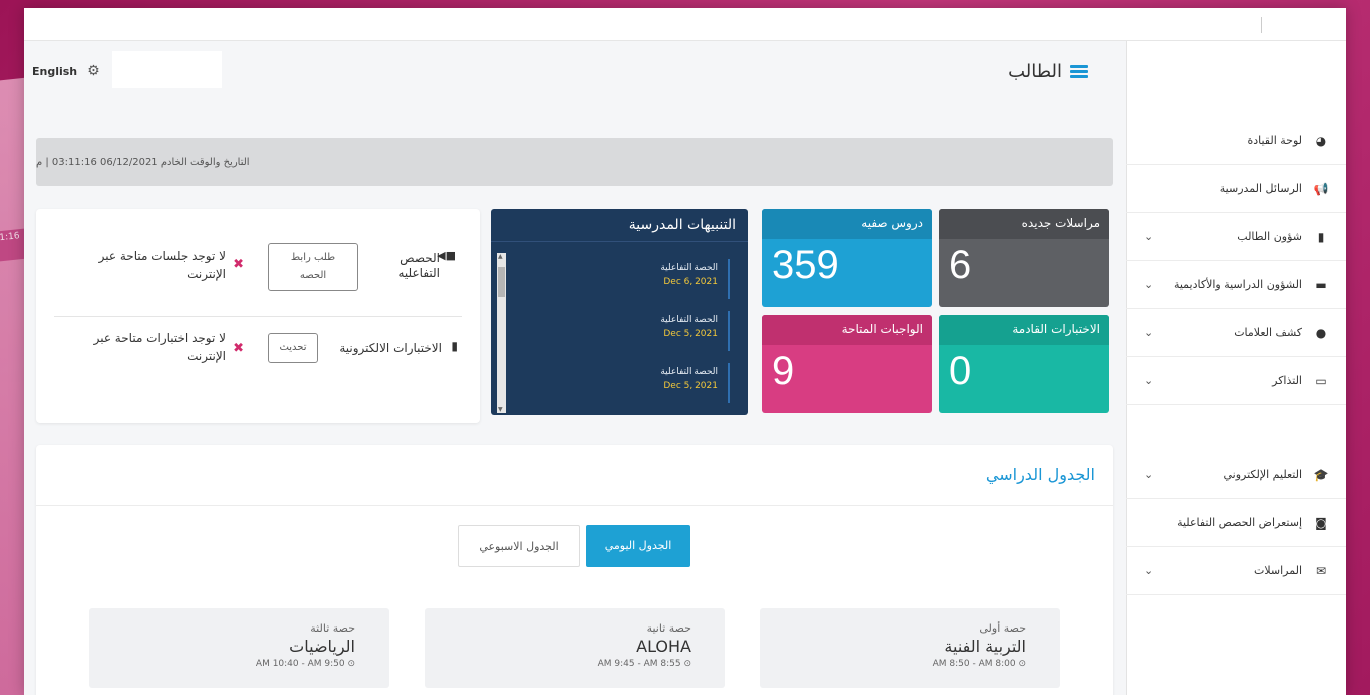 Image resolution: width=1370 pixels, height=695 pixels. Describe the element at coordinates (690, 282) in the screenshot. I see `alert-date: Dec 6, 2021` at that location.